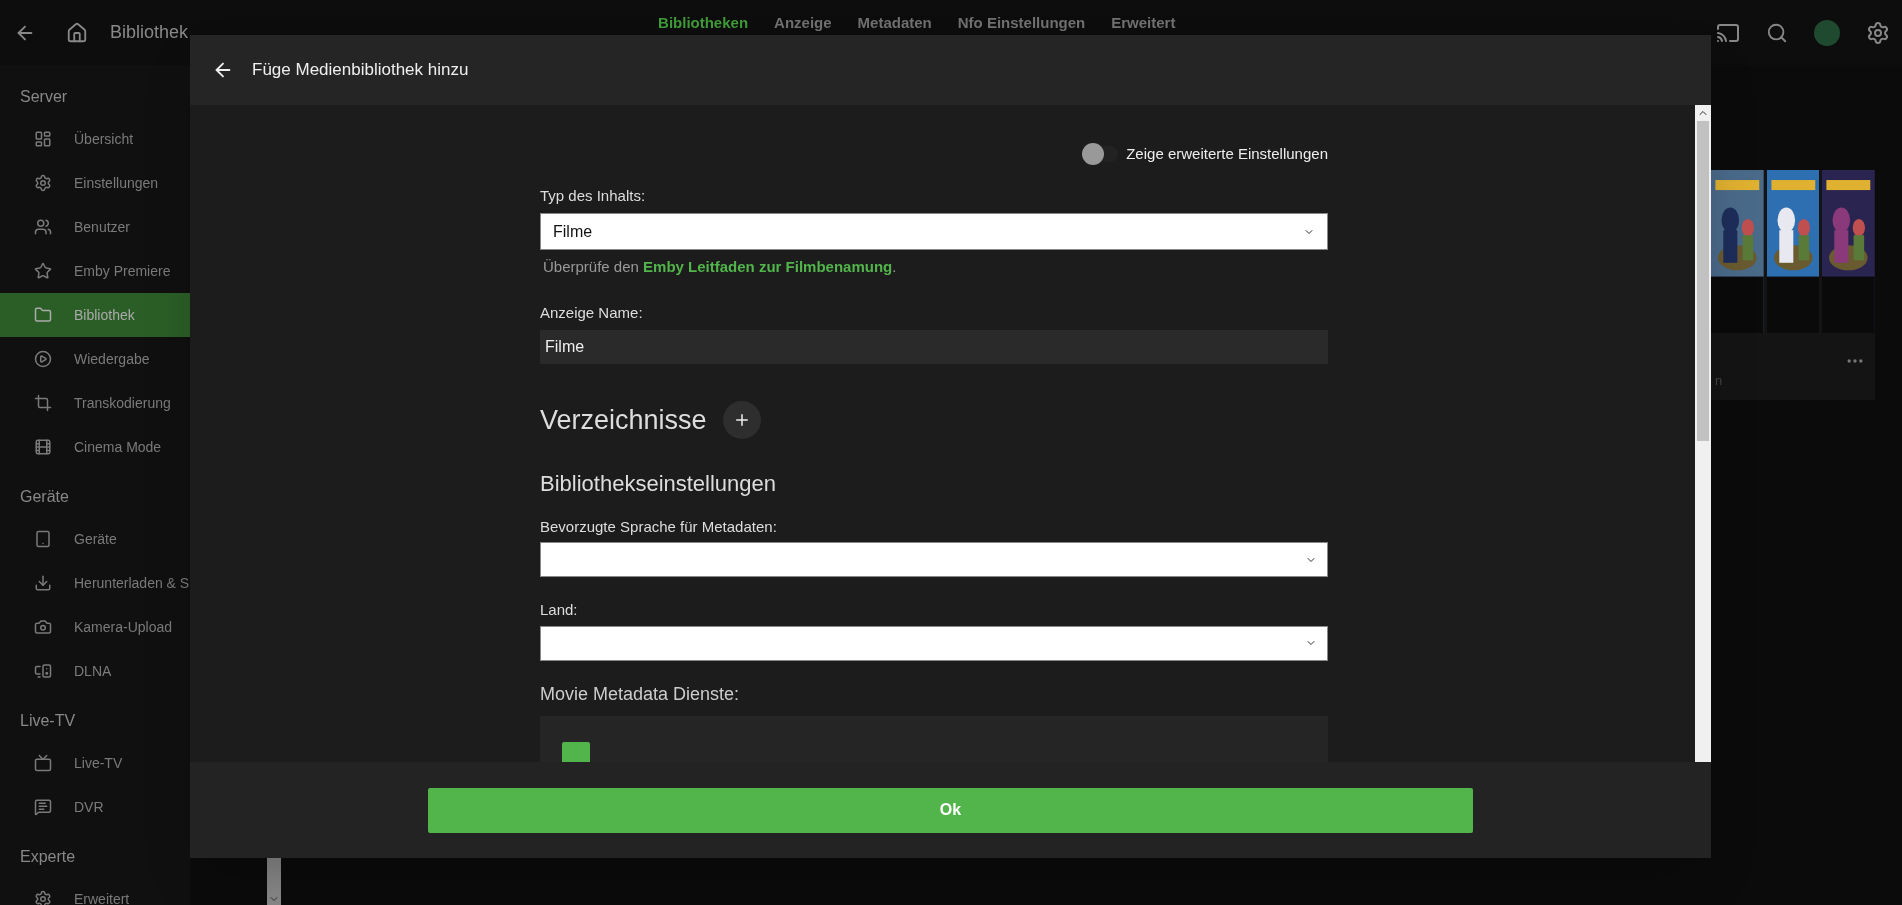 Image resolution: width=1902 pixels, height=905 pixels. What do you see at coordinates (43, 139) in the screenshot?
I see `dashboard-icon` at bounding box center [43, 139].